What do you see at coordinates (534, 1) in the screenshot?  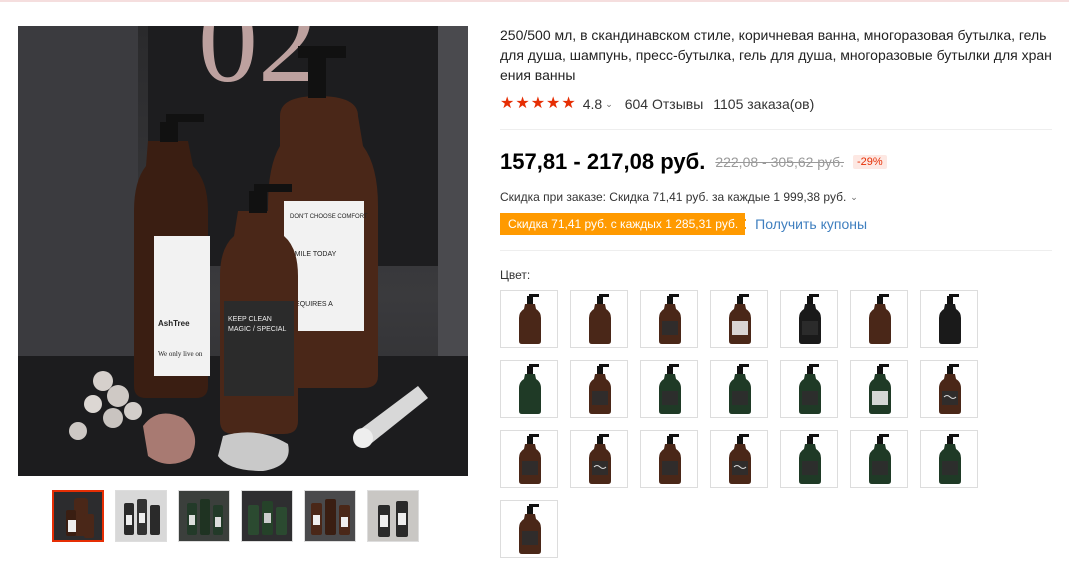 I see `top-border` at bounding box center [534, 1].